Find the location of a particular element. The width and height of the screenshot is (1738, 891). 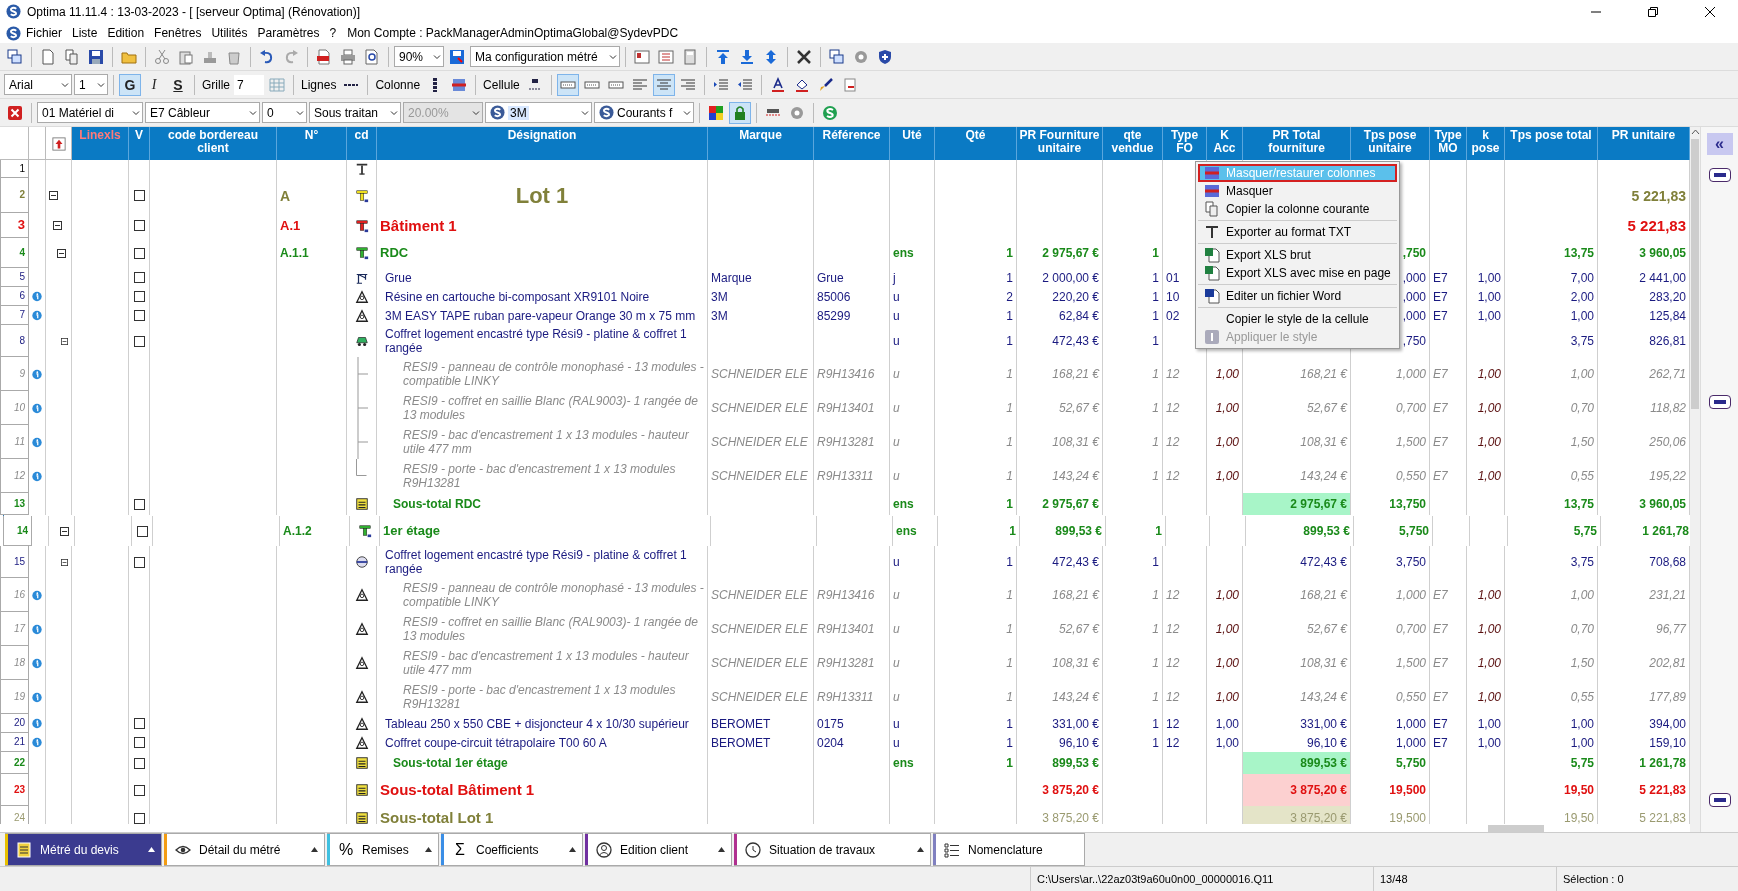

column-header: Tps pose unitaire is located at coordinates (1390, 143).